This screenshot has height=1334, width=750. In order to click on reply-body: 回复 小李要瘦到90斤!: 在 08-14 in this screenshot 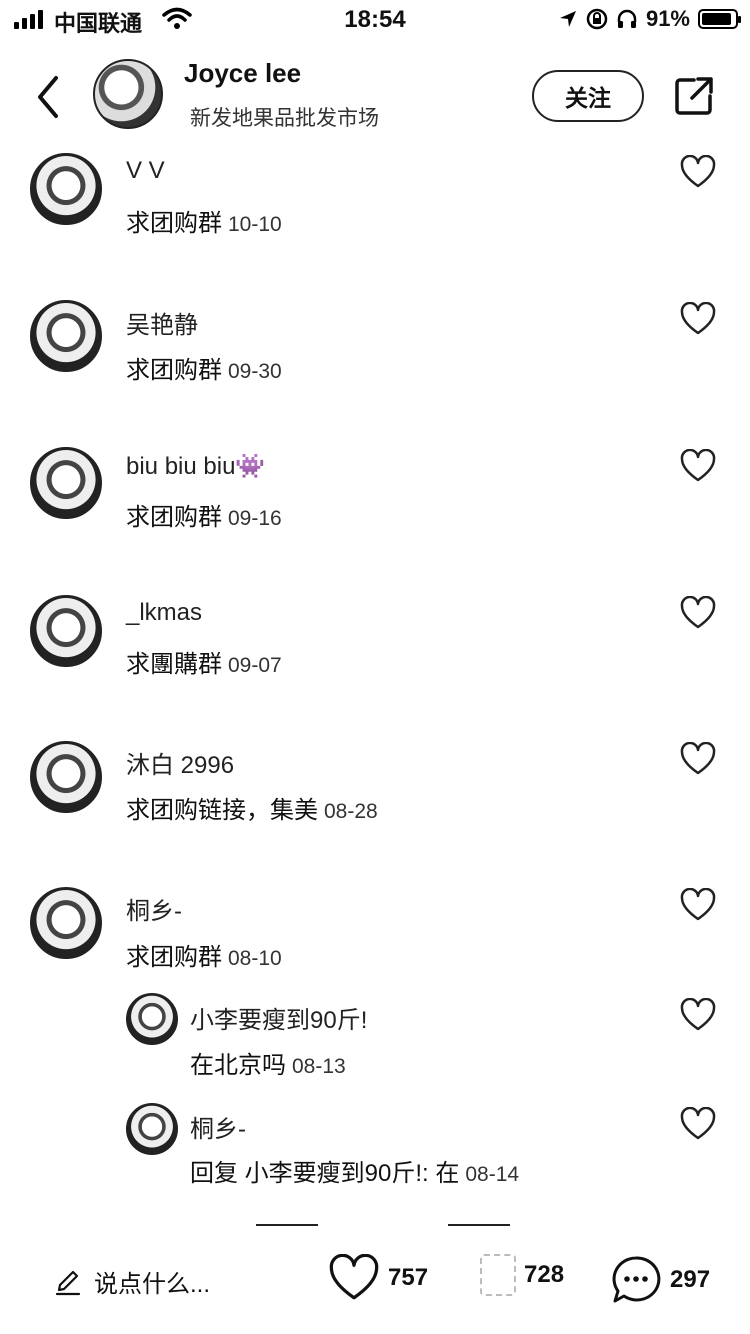, I will do `click(354, 1170)`.